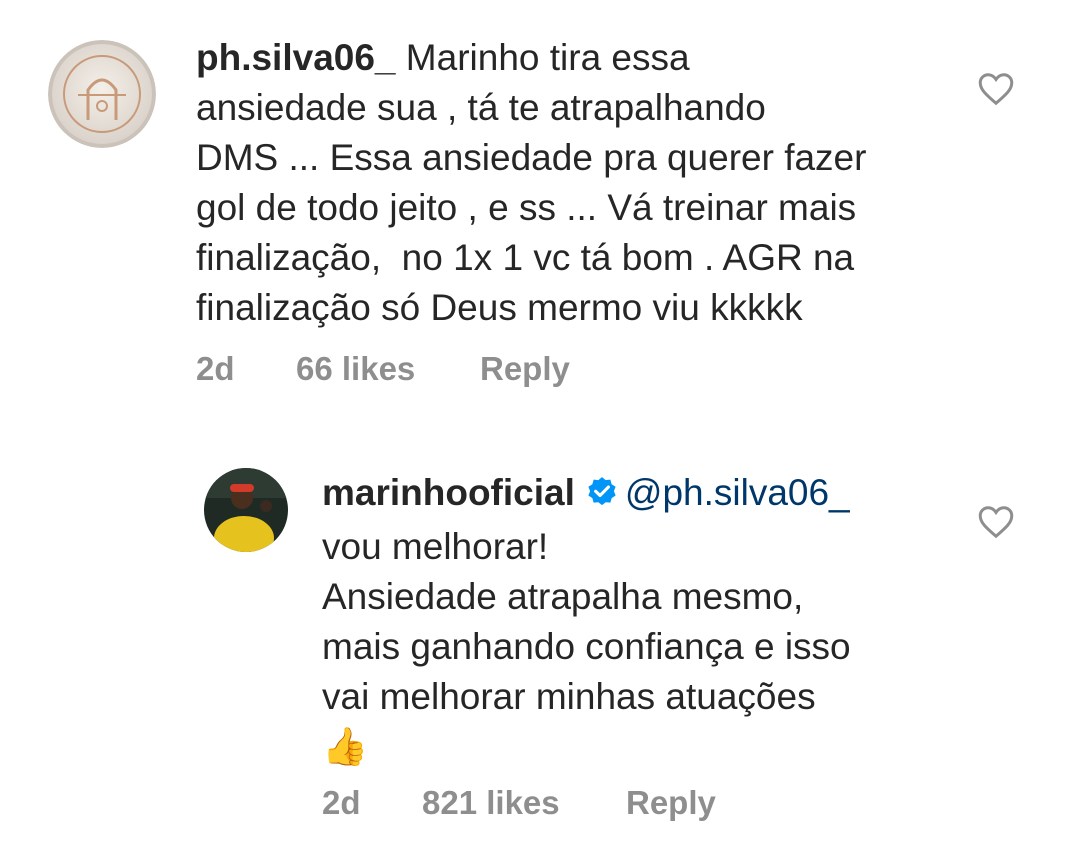 This screenshot has width=1080, height=855. What do you see at coordinates (563, 596) in the screenshot?
I see `comment-line: Ansiedade atrapalha mesmo,` at bounding box center [563, 596].